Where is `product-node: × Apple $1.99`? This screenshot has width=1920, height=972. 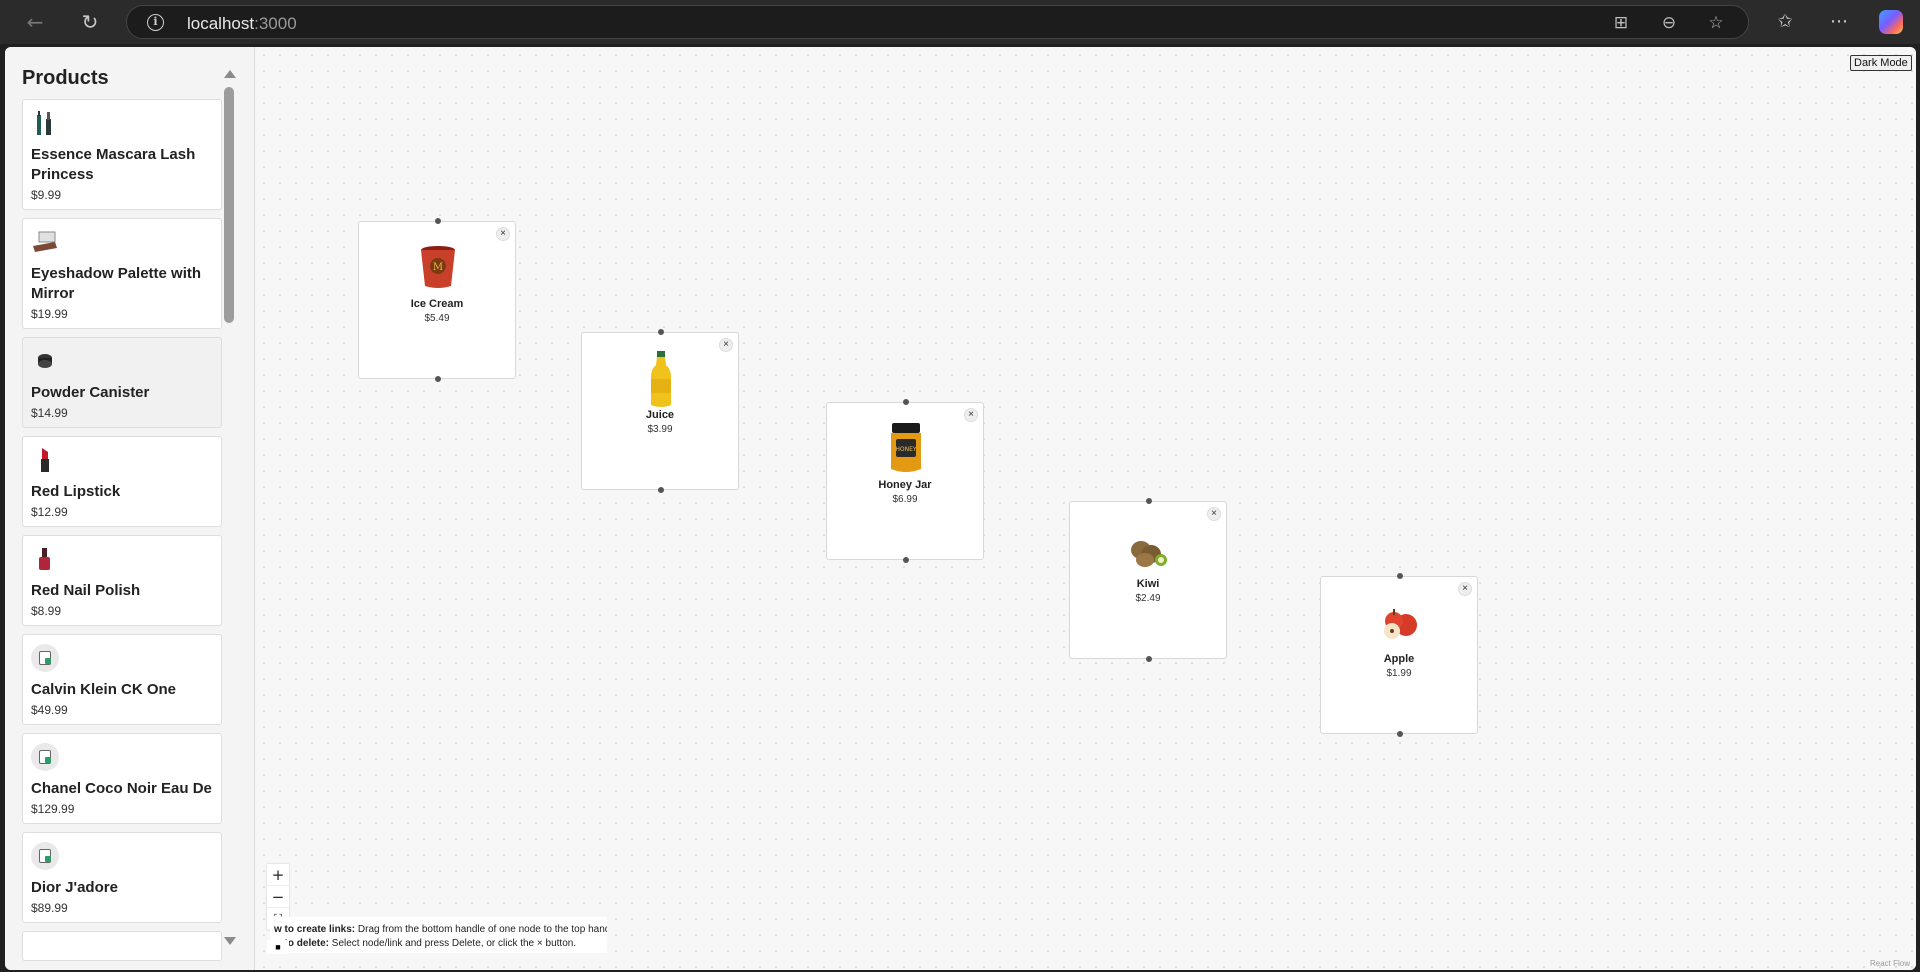
product-node: × Apple $1.99 is located at coordinates (1399, 655).